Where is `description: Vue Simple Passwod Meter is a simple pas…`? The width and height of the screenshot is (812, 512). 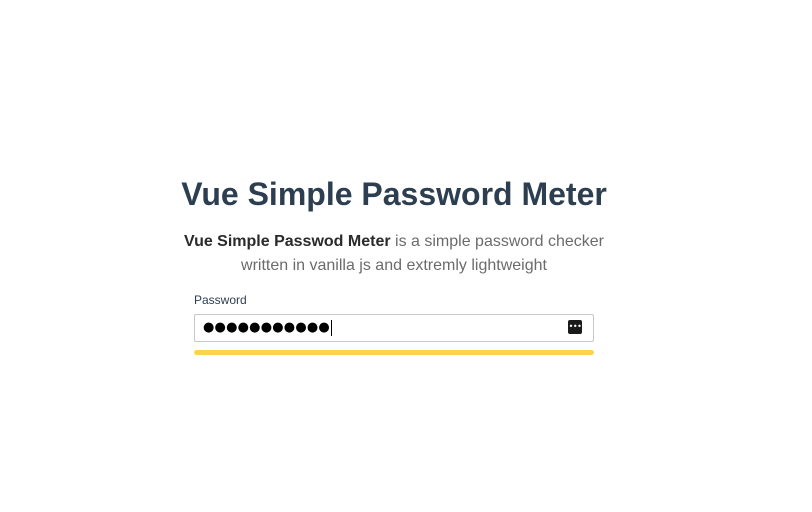
description: Vue Simple Passwod Meter is a simple pas… is located at coordinates (394, 254).